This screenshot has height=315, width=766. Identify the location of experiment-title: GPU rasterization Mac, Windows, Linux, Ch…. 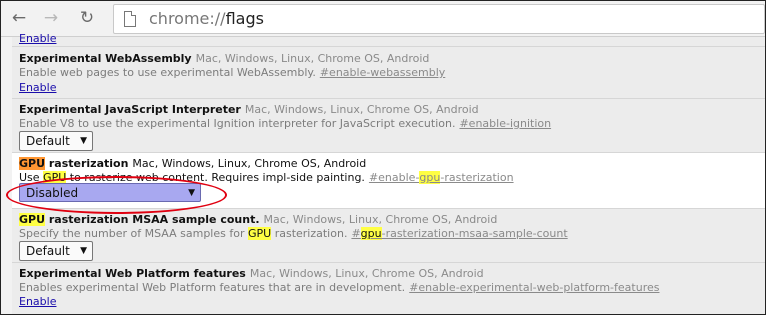
(193, 163).